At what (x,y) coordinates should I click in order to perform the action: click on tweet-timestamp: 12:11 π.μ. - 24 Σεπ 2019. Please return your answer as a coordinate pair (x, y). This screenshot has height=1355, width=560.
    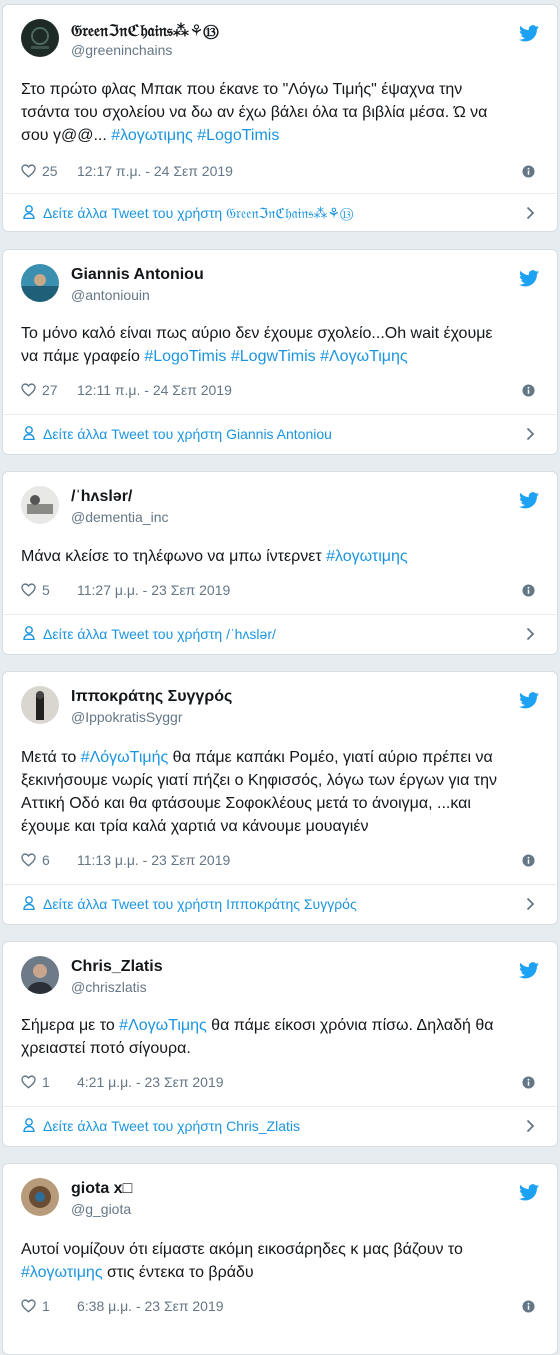
    Looking at the image, I should click on (154, 390).